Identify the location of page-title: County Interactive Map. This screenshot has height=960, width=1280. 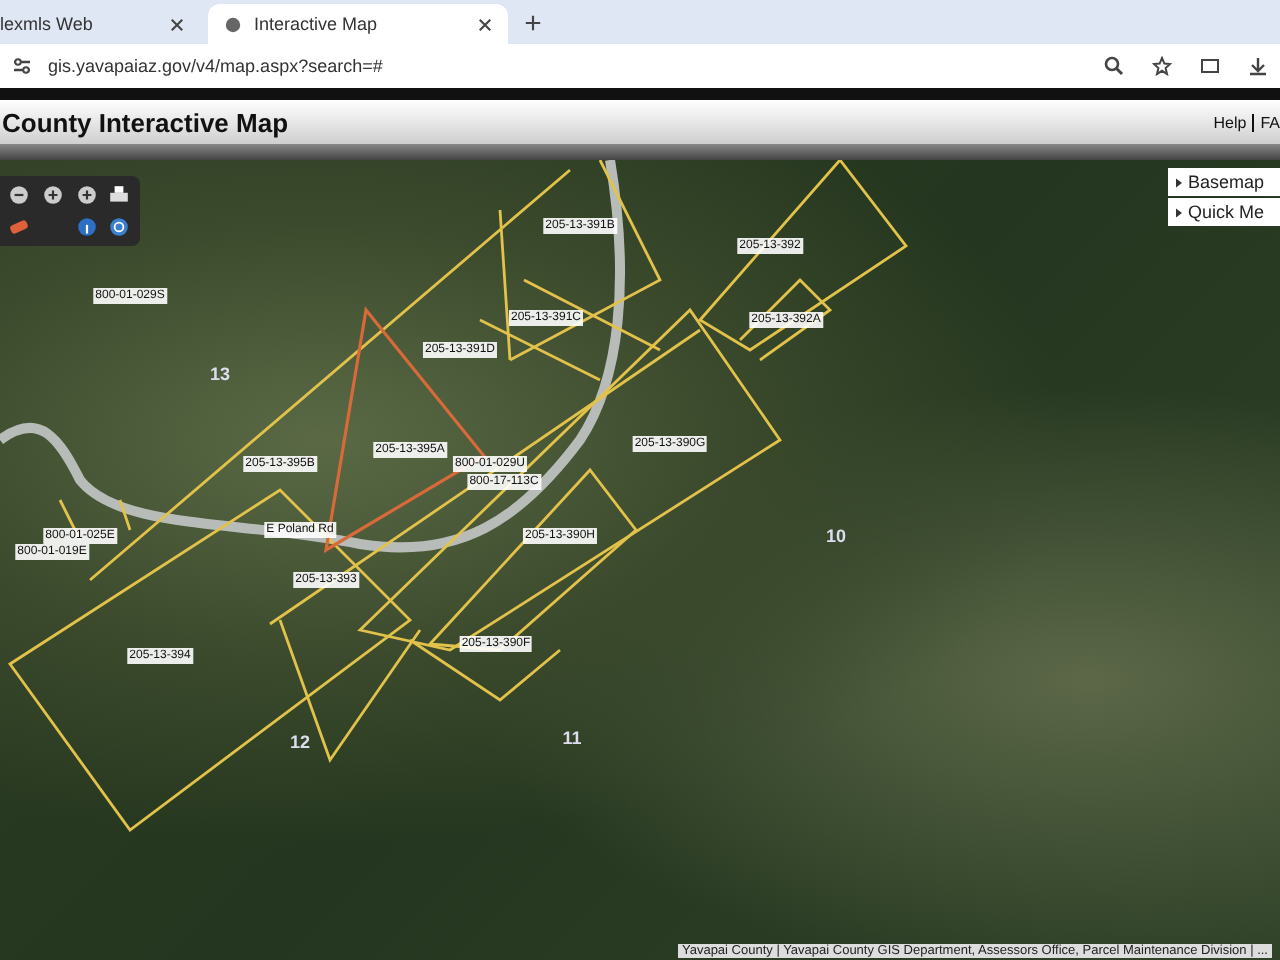
(145, 122).